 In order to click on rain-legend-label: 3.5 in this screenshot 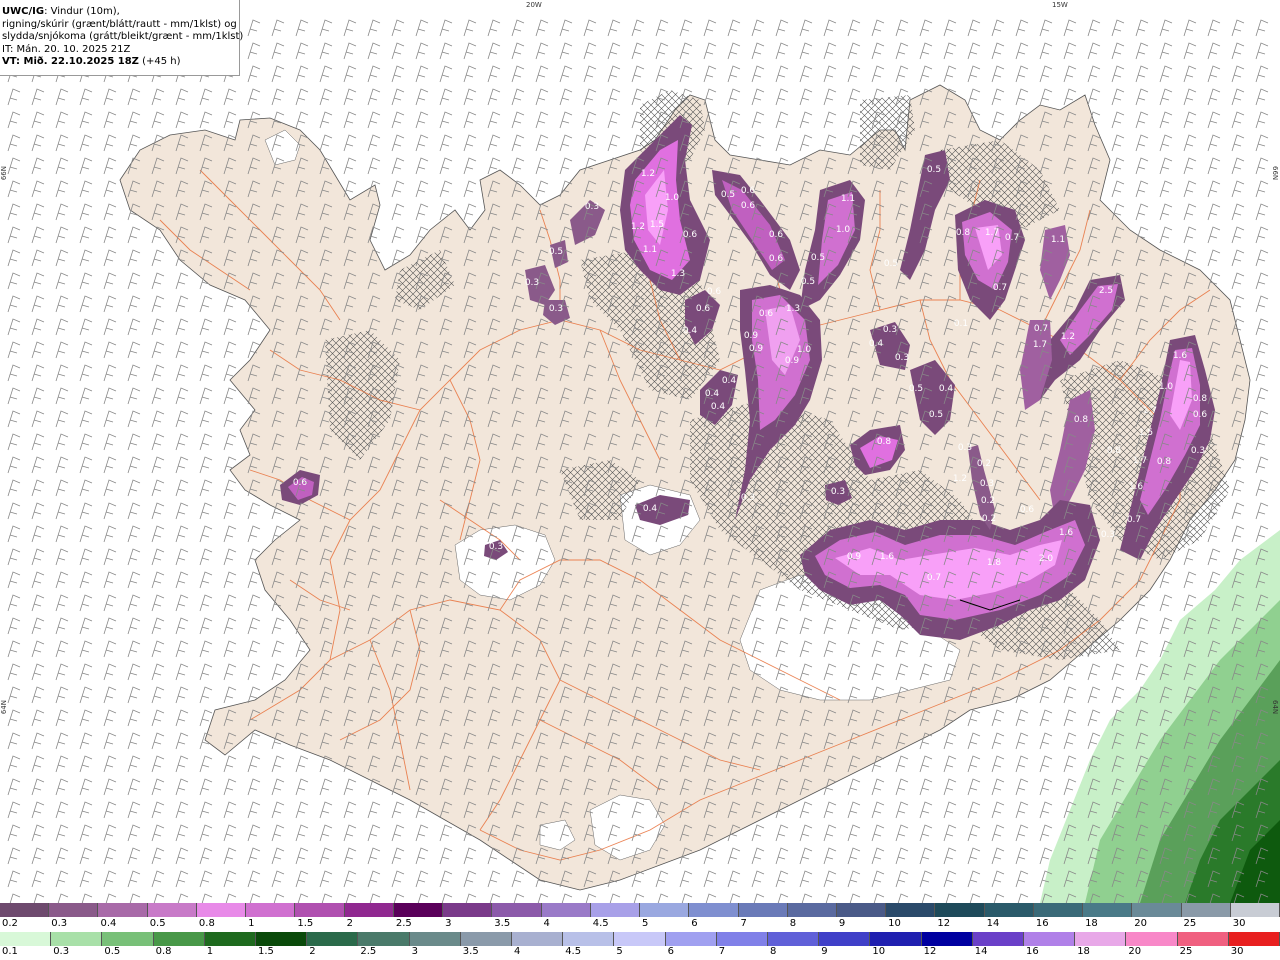, I will do `click(470, 951)`.